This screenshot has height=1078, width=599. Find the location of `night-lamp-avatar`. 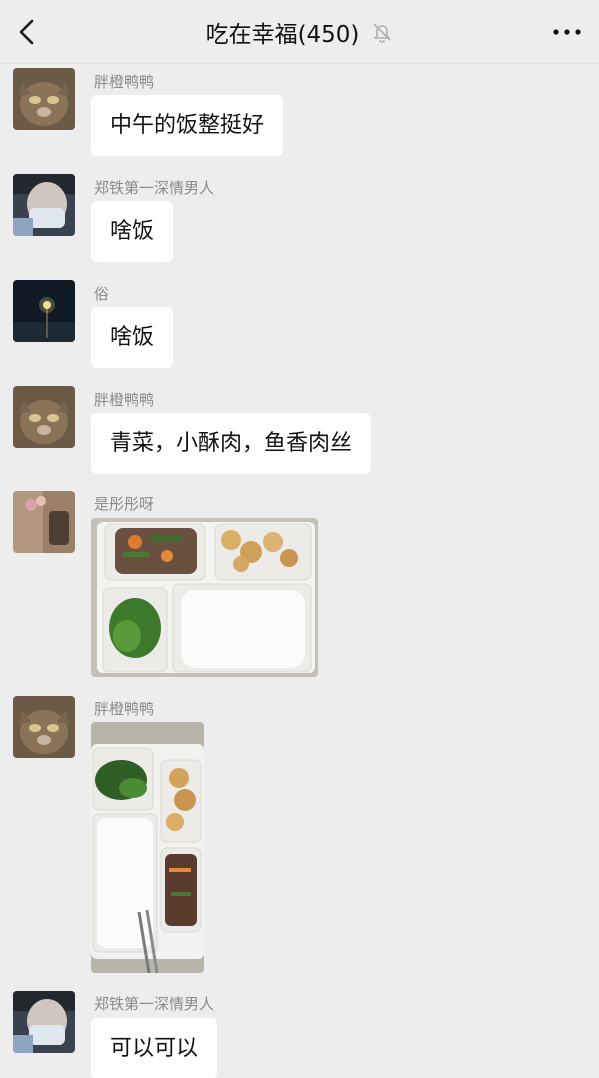

night-lamp-avatar is located at coordinates (44, 311).